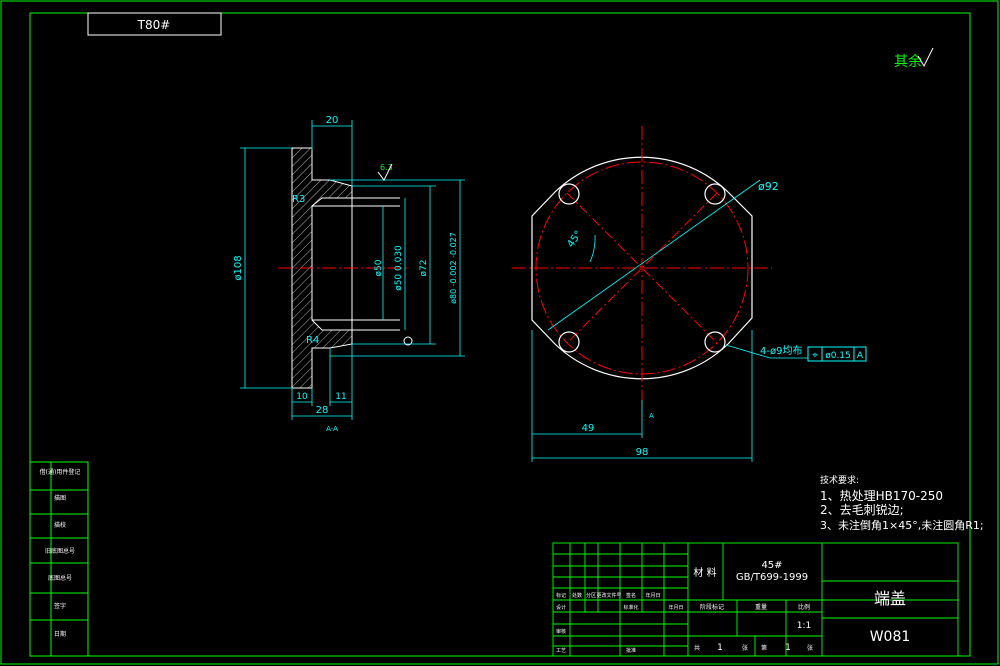  What do you see at coordinates (902, 525) in the screenshot?
I see `tech-req-item-3: 3、未注倒角1×45°,未注圆角R1;` at bounding box center [902, 525].